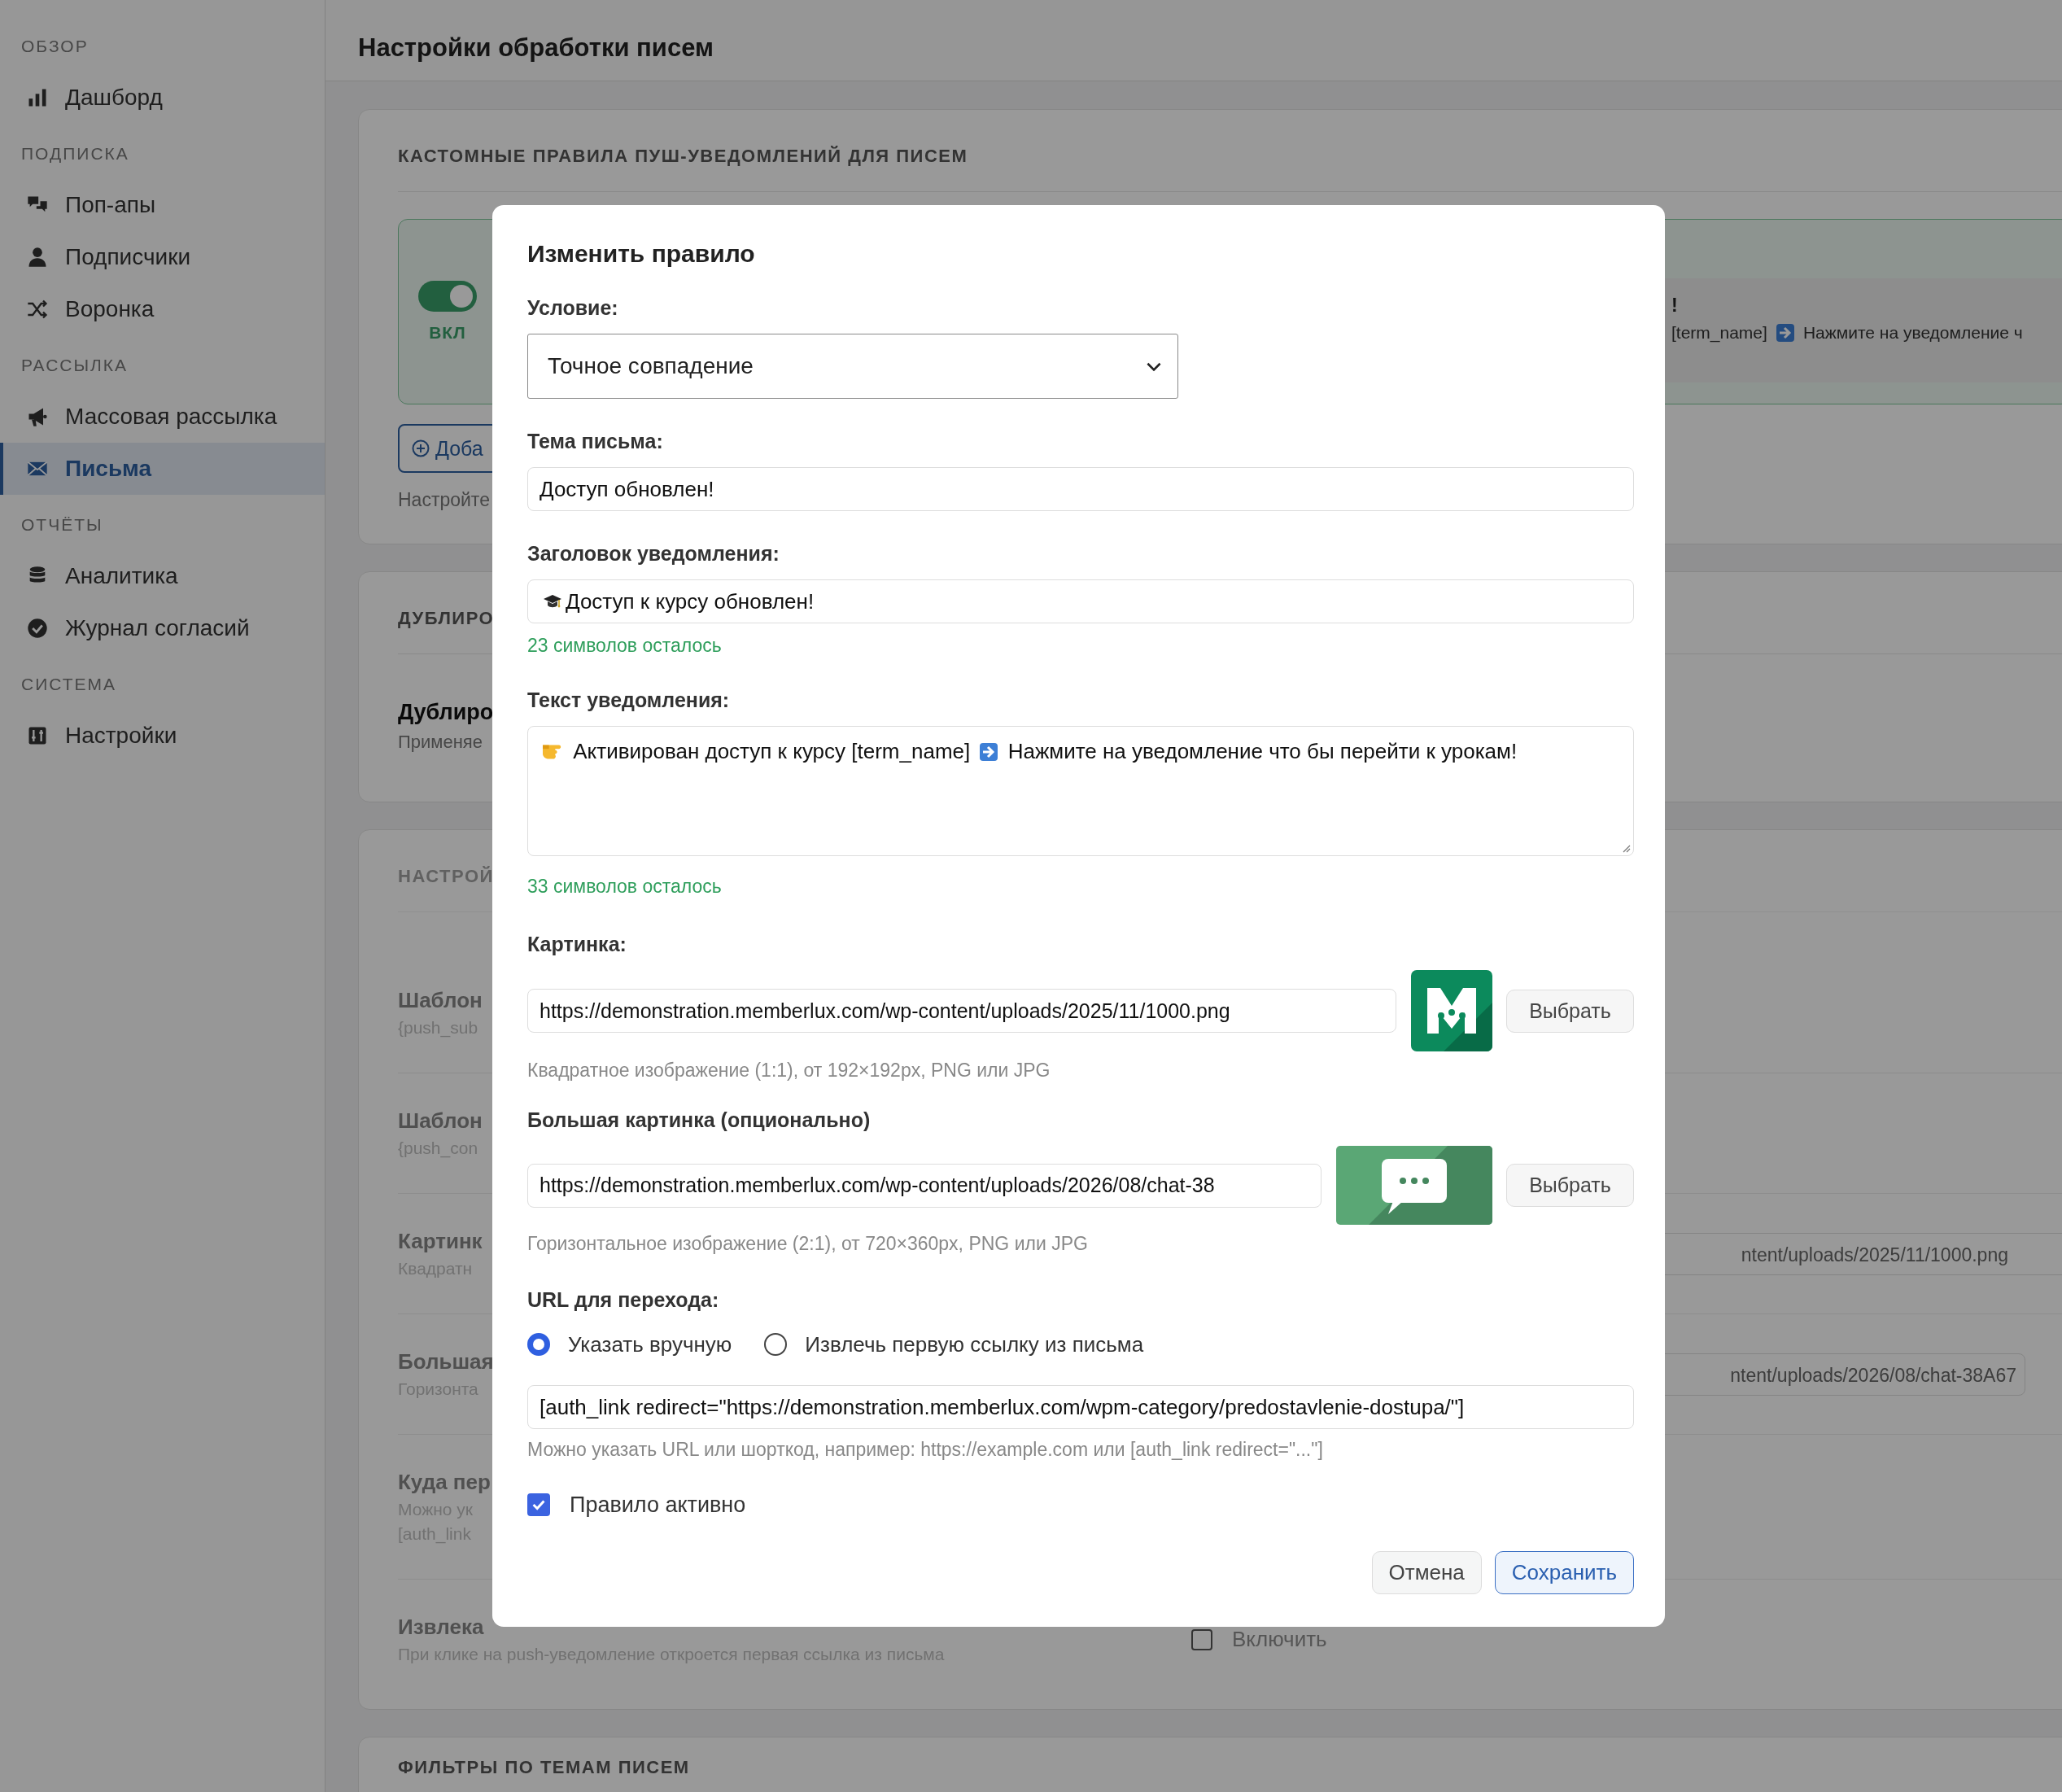 This screenshot has height=1792, width=2062. What do you see at coordinates (699, 1120) in the screenshot?
I see `field-label: Большая картинка (опционально)` at bounding box center [699, 1120].